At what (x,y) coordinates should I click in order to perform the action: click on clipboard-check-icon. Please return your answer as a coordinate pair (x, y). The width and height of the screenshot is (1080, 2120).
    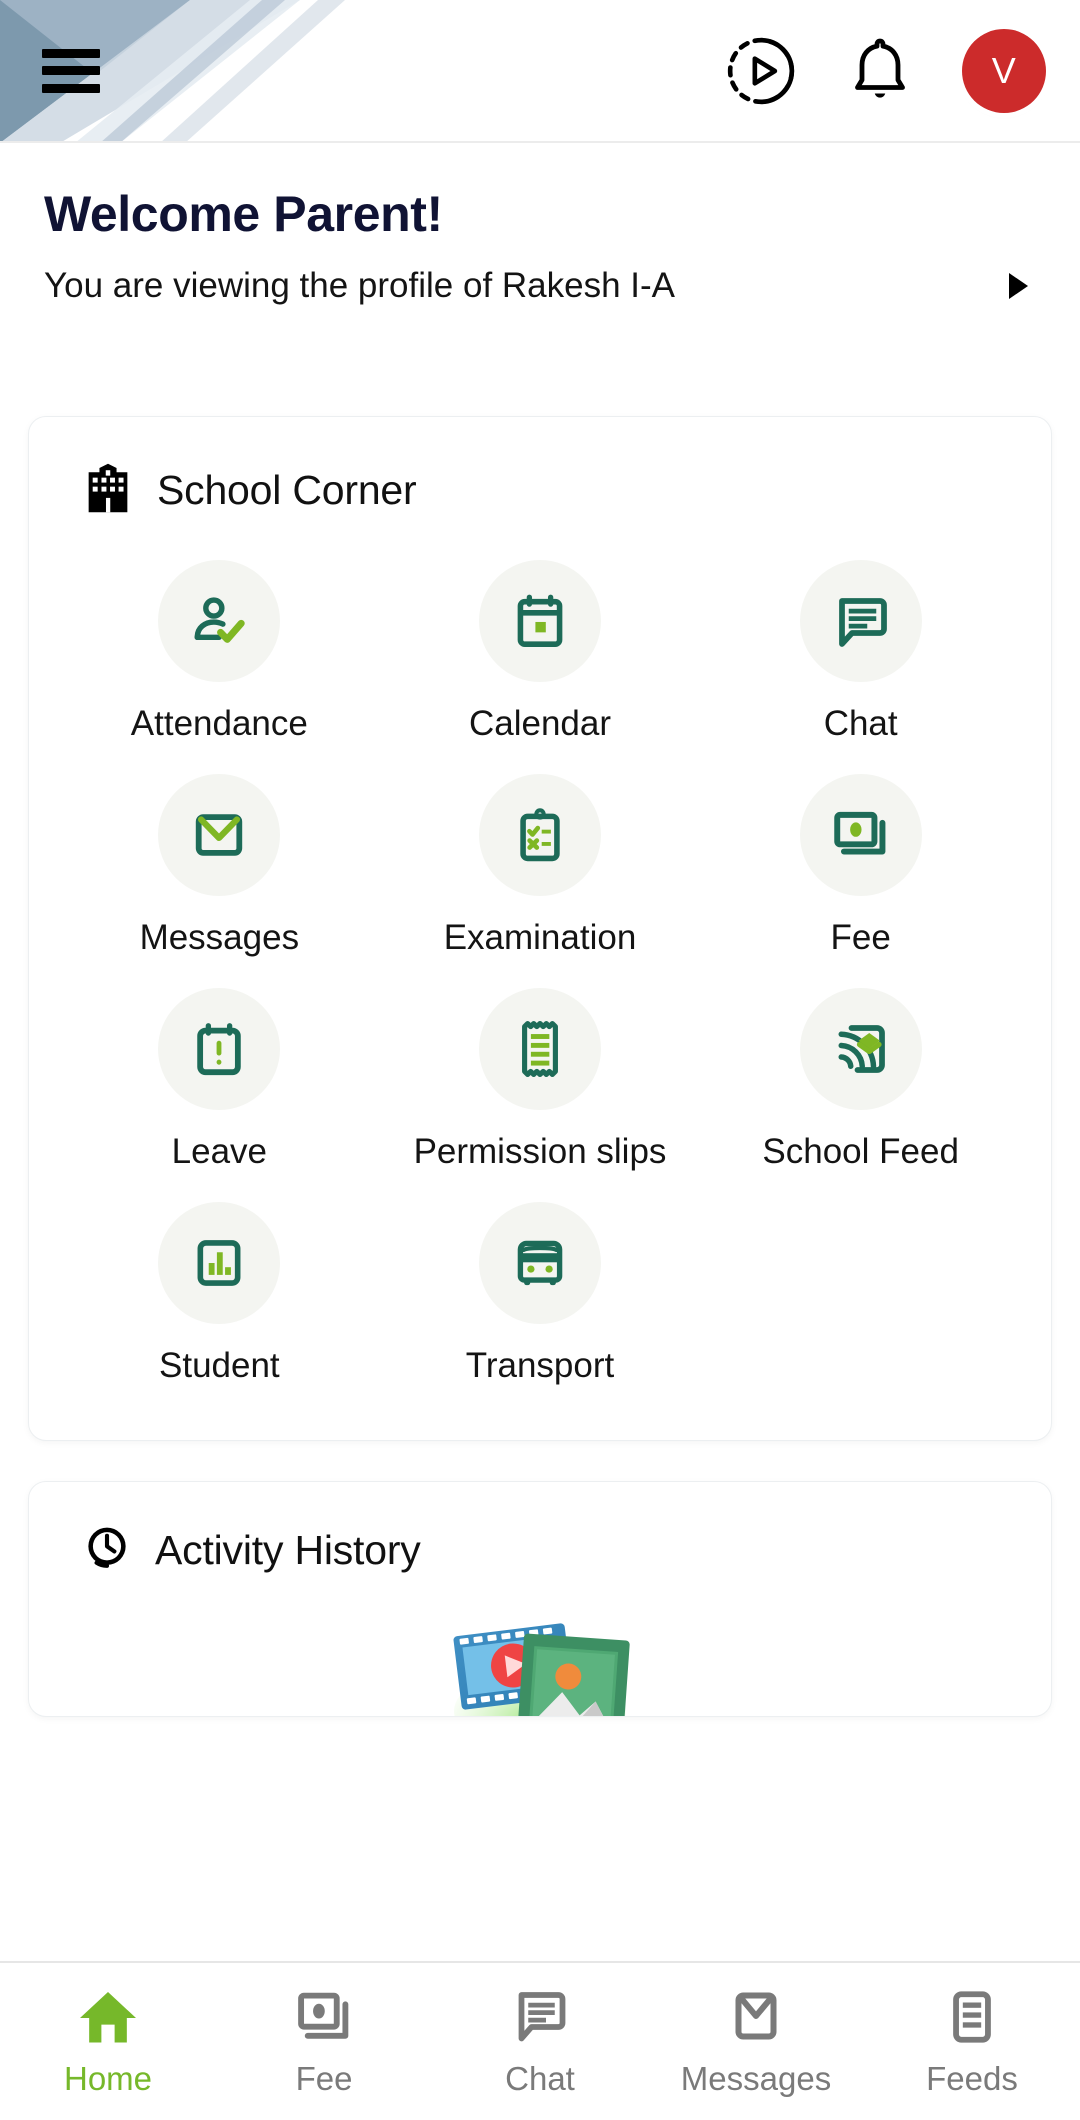
    Looking at the image, I should click on (540, 835).